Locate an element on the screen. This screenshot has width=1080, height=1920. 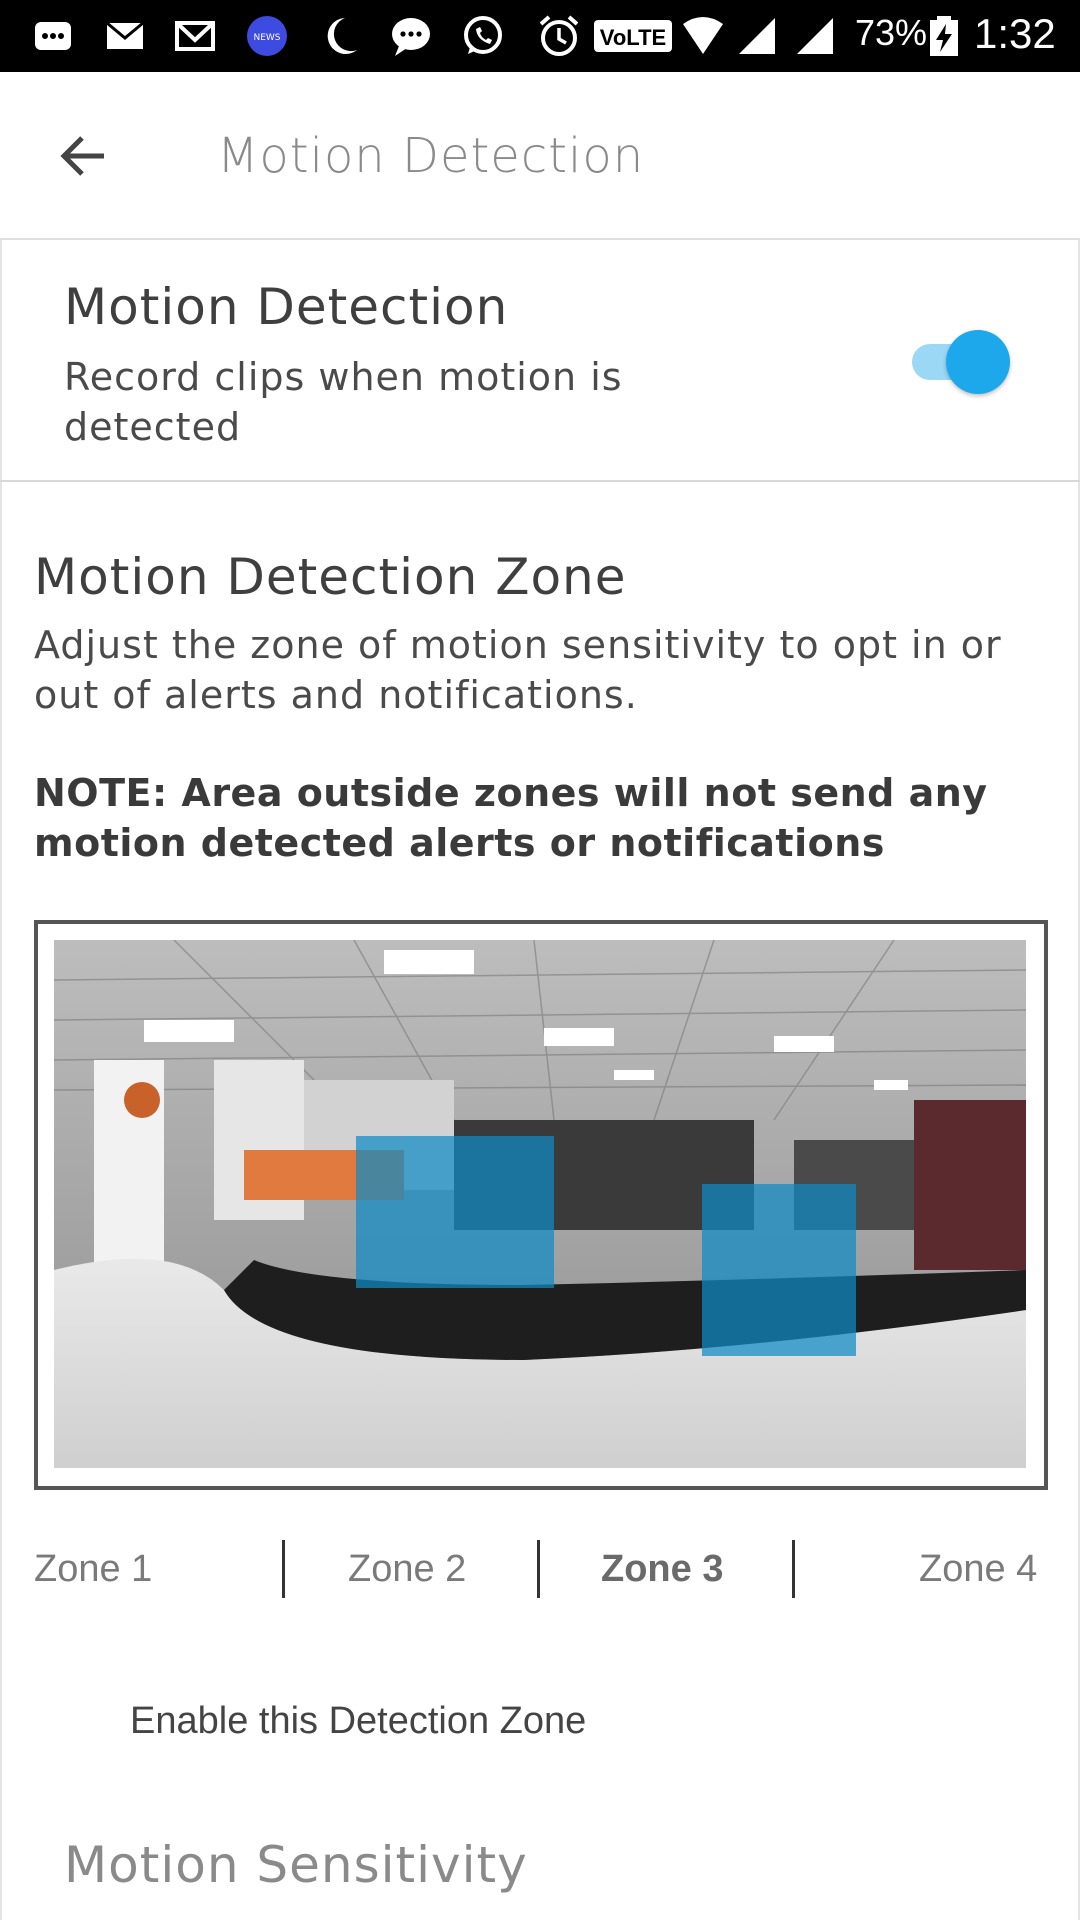
gmail-icon is located at coordinates (195, 36).